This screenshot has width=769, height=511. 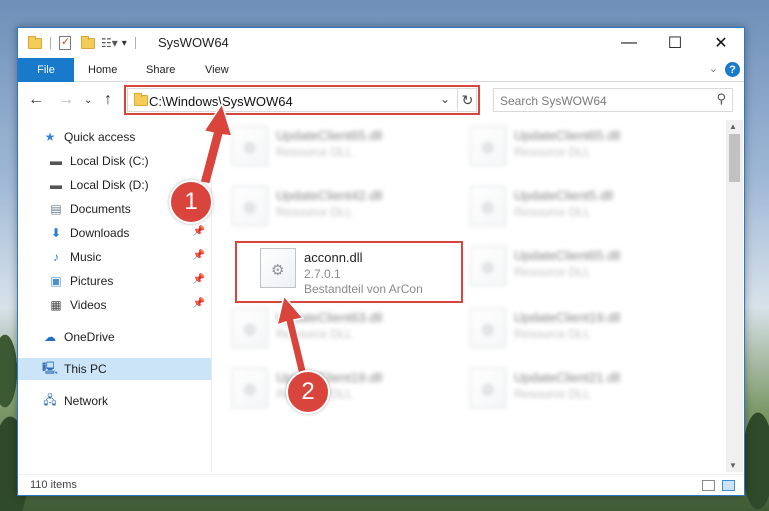 I want to click on sidebar-item-label: Local Disk (C:), so click(x=109, y=161).